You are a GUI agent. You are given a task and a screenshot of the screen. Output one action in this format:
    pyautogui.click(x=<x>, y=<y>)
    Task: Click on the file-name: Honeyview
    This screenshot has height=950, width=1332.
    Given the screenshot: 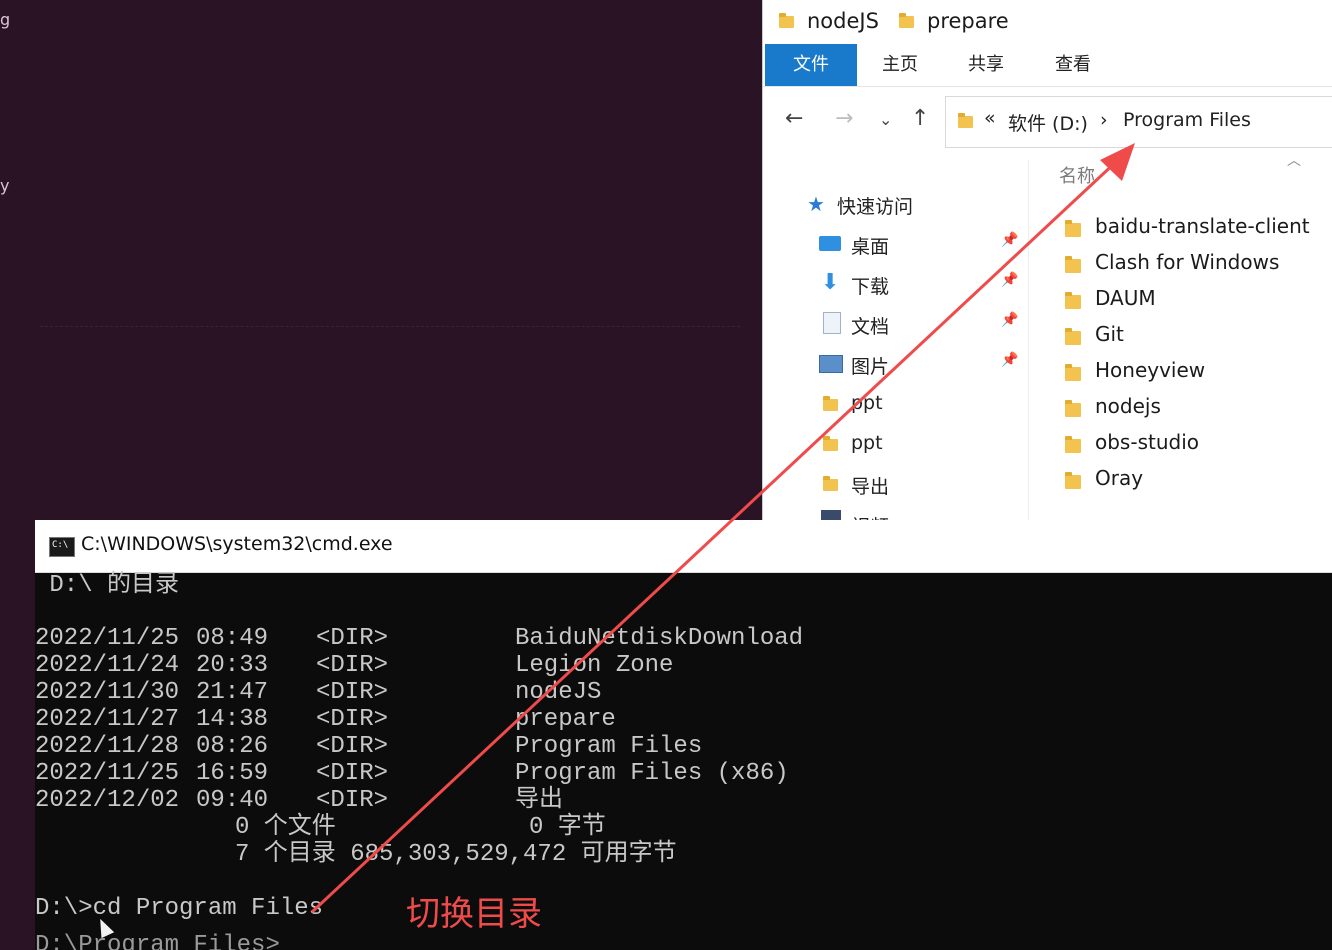 What is the action you would take?
    pyautogui.click(x=1150, y=370)
    